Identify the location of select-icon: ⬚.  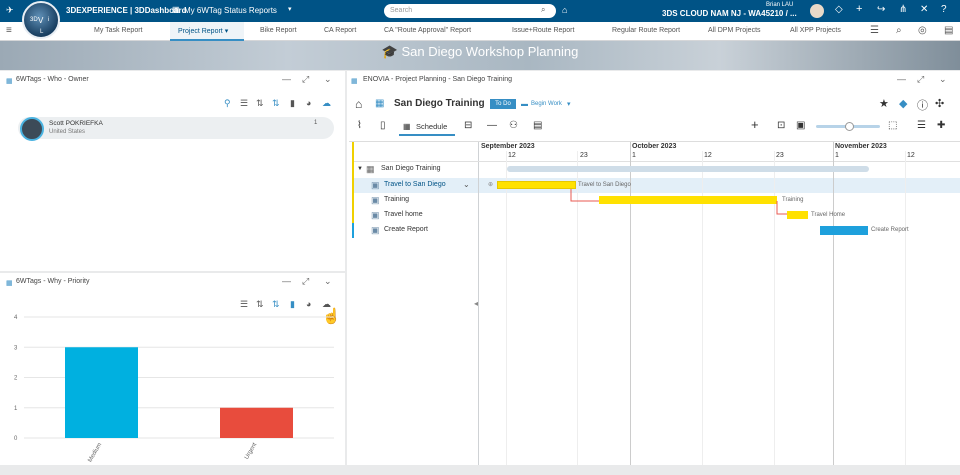
(892, 125).